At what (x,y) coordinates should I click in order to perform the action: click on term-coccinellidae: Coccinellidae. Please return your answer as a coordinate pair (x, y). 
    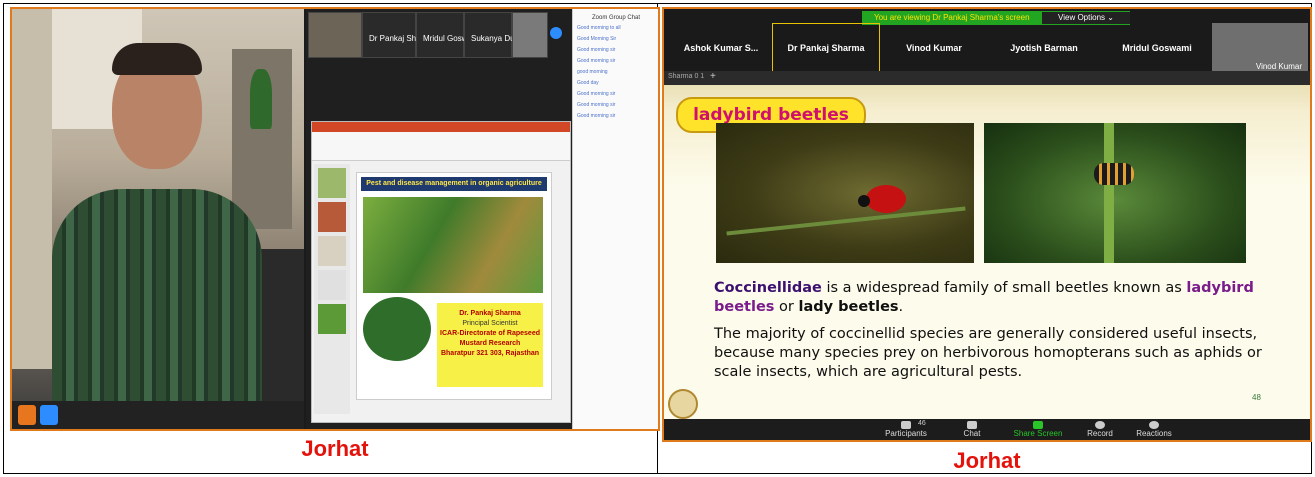
    Looking at the image, I should click on (768, 288).